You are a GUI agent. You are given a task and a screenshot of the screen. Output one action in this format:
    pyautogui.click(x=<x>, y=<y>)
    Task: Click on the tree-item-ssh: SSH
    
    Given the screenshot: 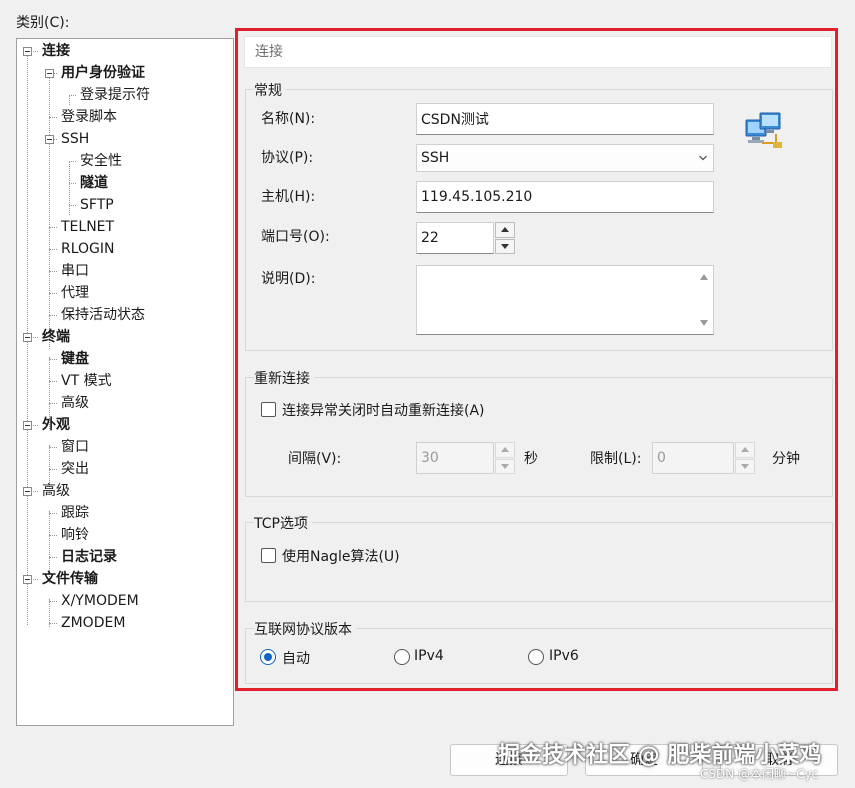 What is the action you would take?
    pyautogui.click(x=75, y=139)
    